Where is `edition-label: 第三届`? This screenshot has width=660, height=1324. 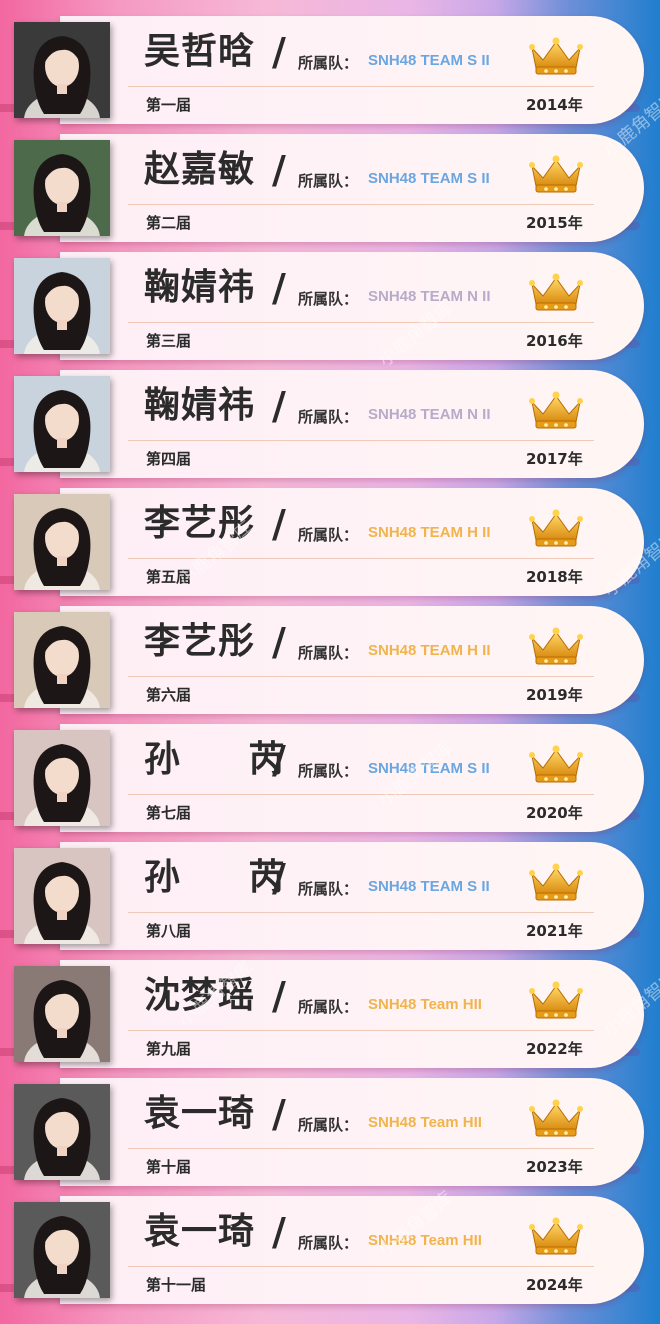
edition-label: 第三届 is located at coordinates (169, 341).